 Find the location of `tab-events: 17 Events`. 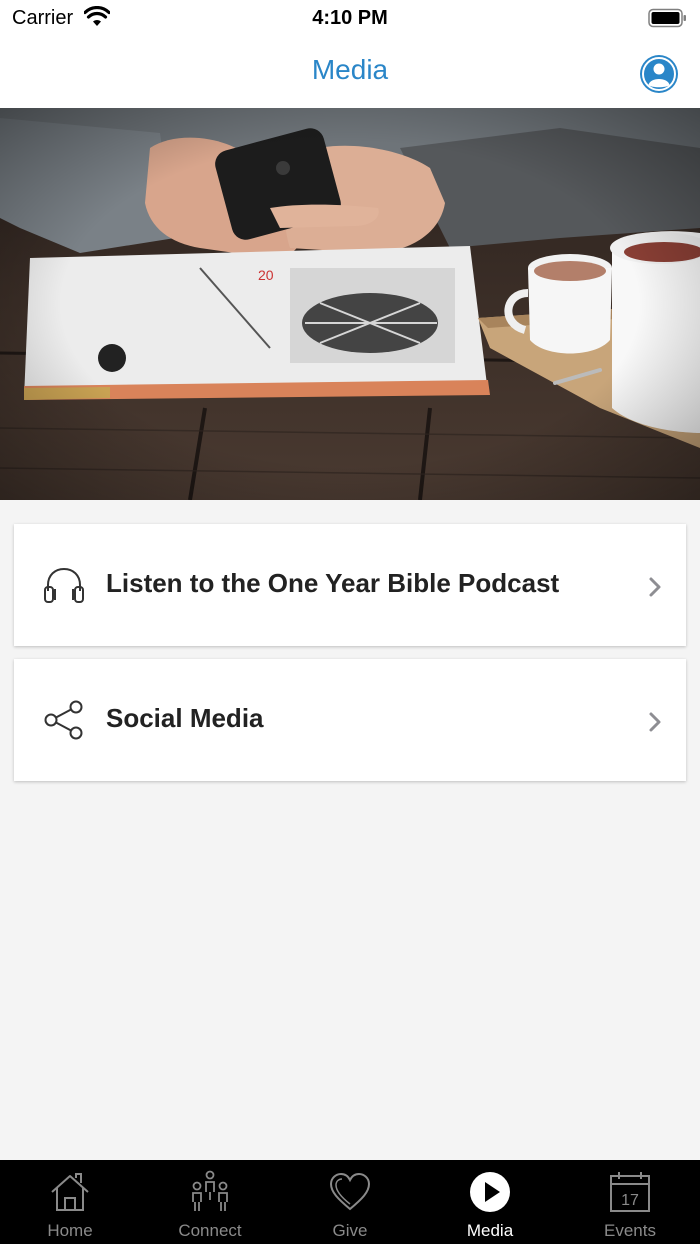

tab-events: 17 Events is located at coordinates (630, 1202).